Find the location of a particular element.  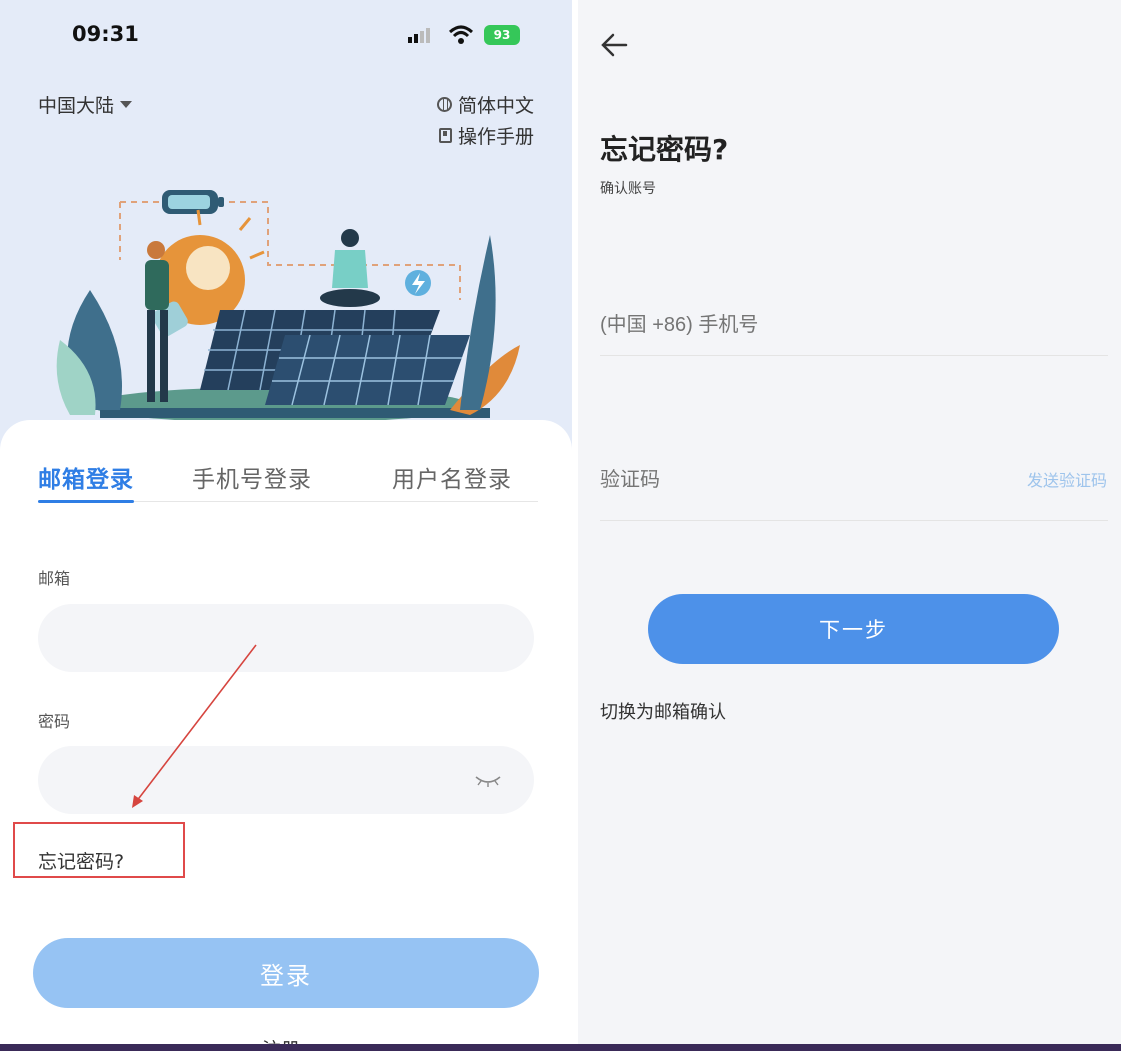

region-label: 中国大陆 is located at coordinates (76, 106).